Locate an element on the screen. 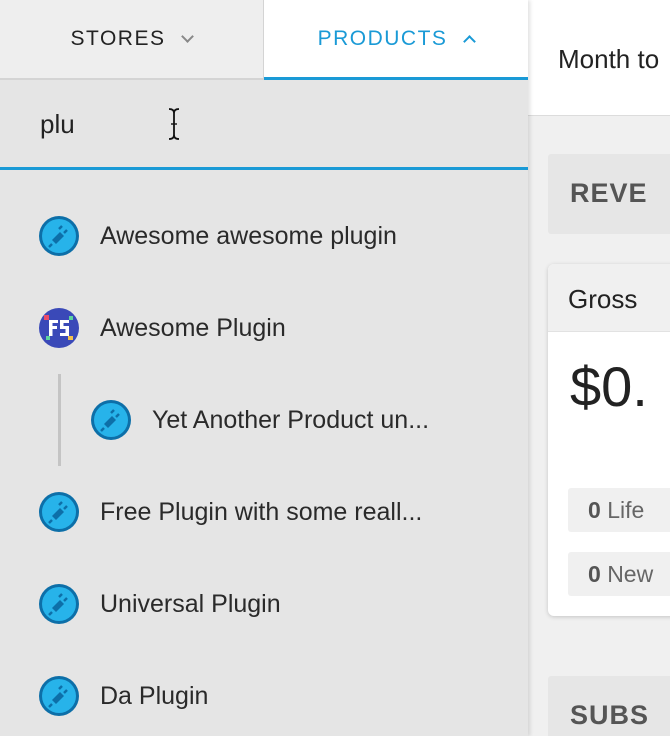  new-stat-label: New is located at coordinates (630, 574).